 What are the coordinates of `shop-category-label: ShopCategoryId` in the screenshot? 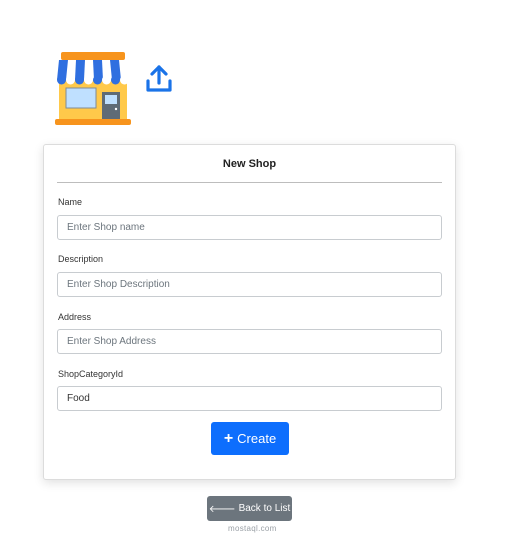 It's located at (91, 374).